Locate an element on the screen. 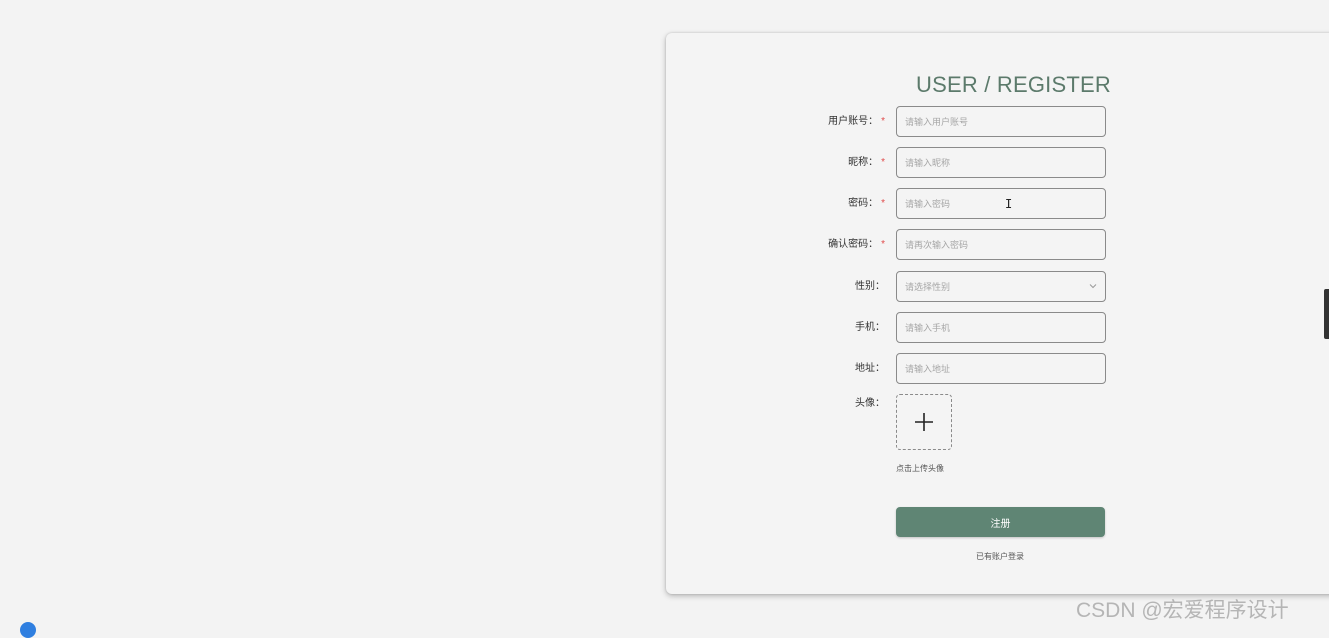 This screenshot has width=1329, height=638. plus-icon is located at coordinates (924, 422).